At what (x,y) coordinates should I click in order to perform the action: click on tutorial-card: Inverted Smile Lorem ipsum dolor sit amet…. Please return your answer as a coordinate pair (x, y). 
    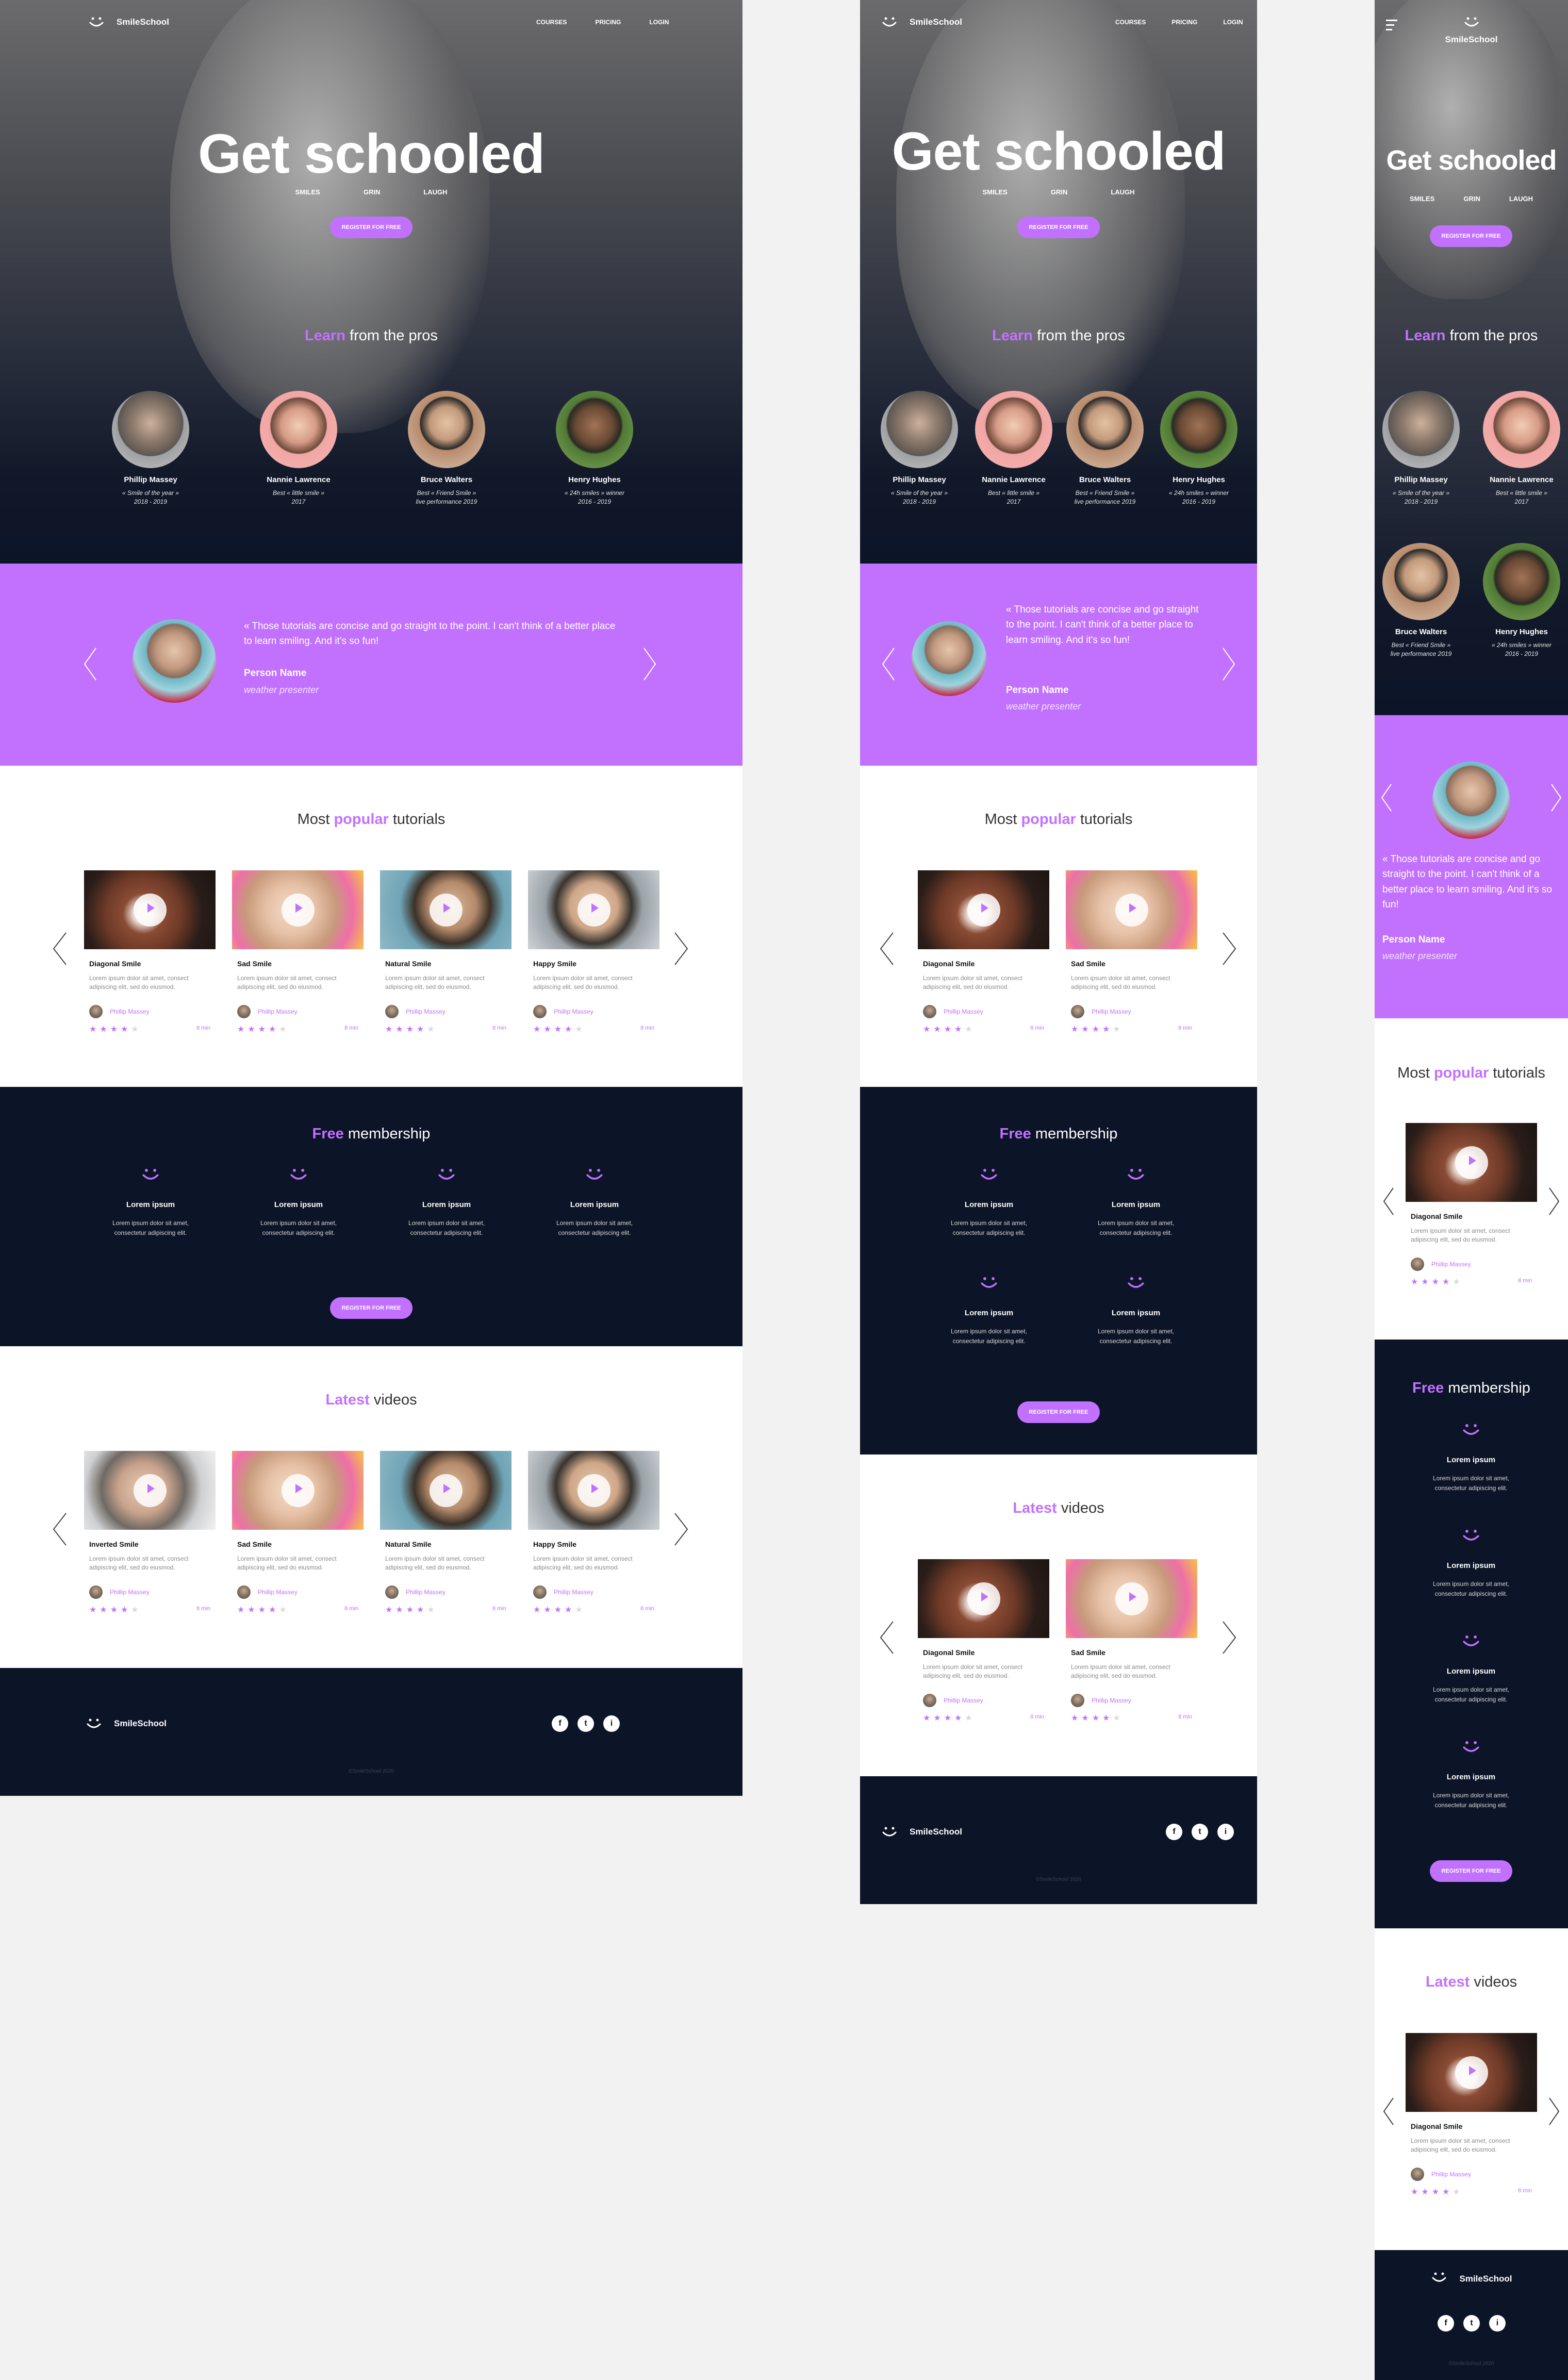
    Looking at the image, I should click on (150, 1538).